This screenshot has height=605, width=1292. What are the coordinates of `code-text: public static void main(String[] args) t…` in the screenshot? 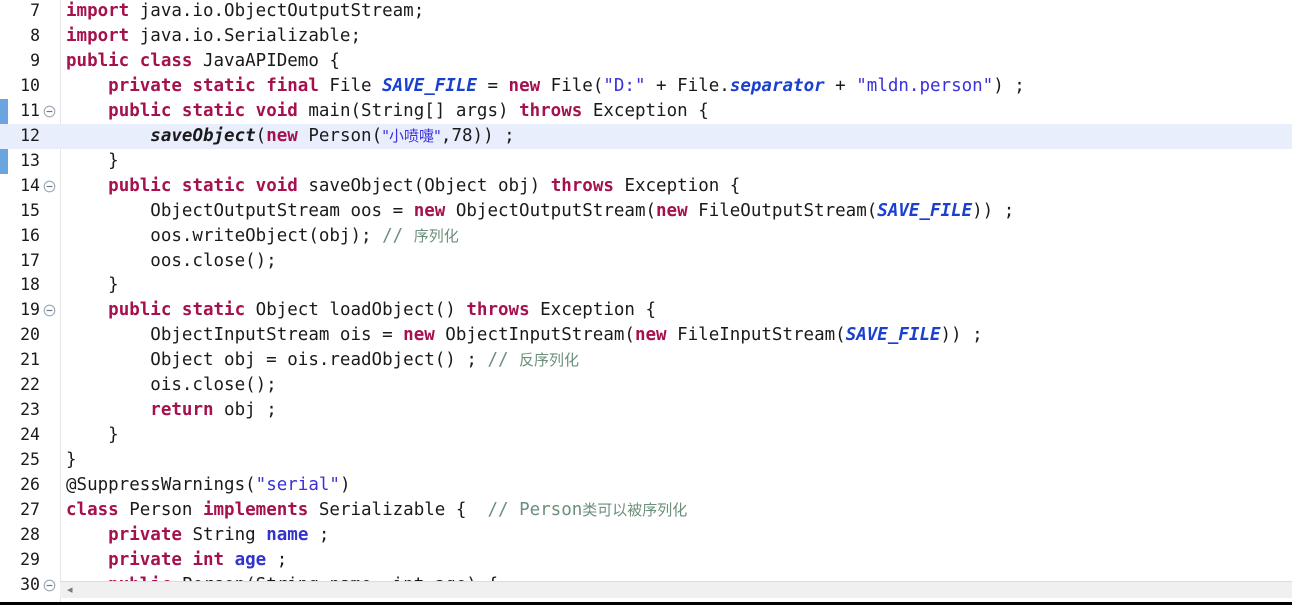 It's located at (387, 111).